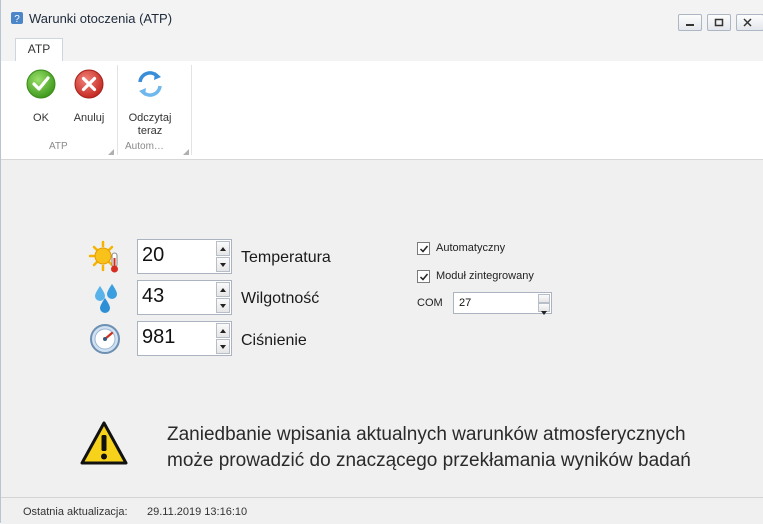 Image resolution: width=763 pixels, height=524 pixels. Describe the element at coordinates (89, 118) in the screenshot. I see `cancel-label: Anuluj` at that location.